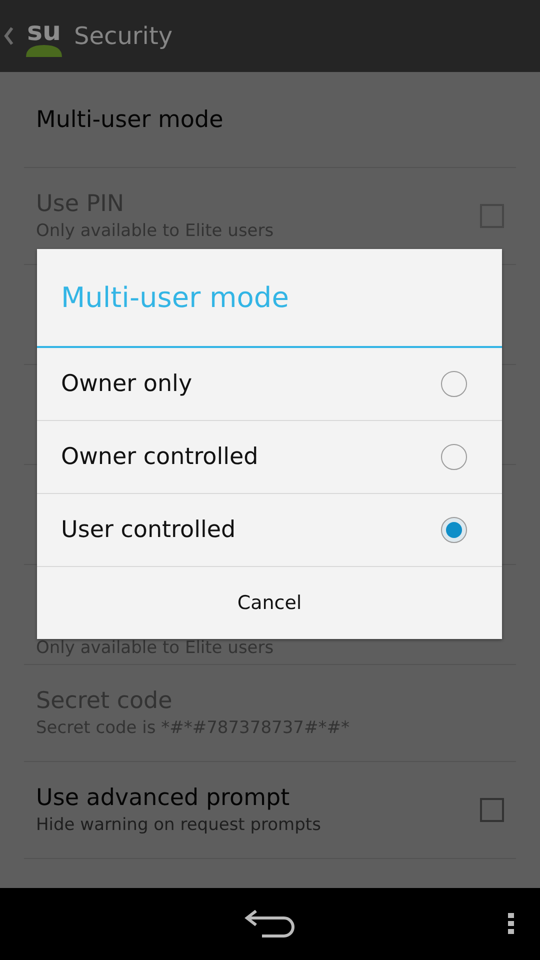 The width and height of the screenshot is (540, 960). What do you see at coordinates (269, 530) in the screenshot?
I see `radio-option: User controlled` at bounding box center [269, 530].